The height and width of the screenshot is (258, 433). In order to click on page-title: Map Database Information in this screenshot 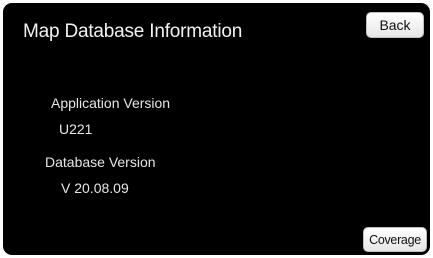, I will do `click(133, 31)`.